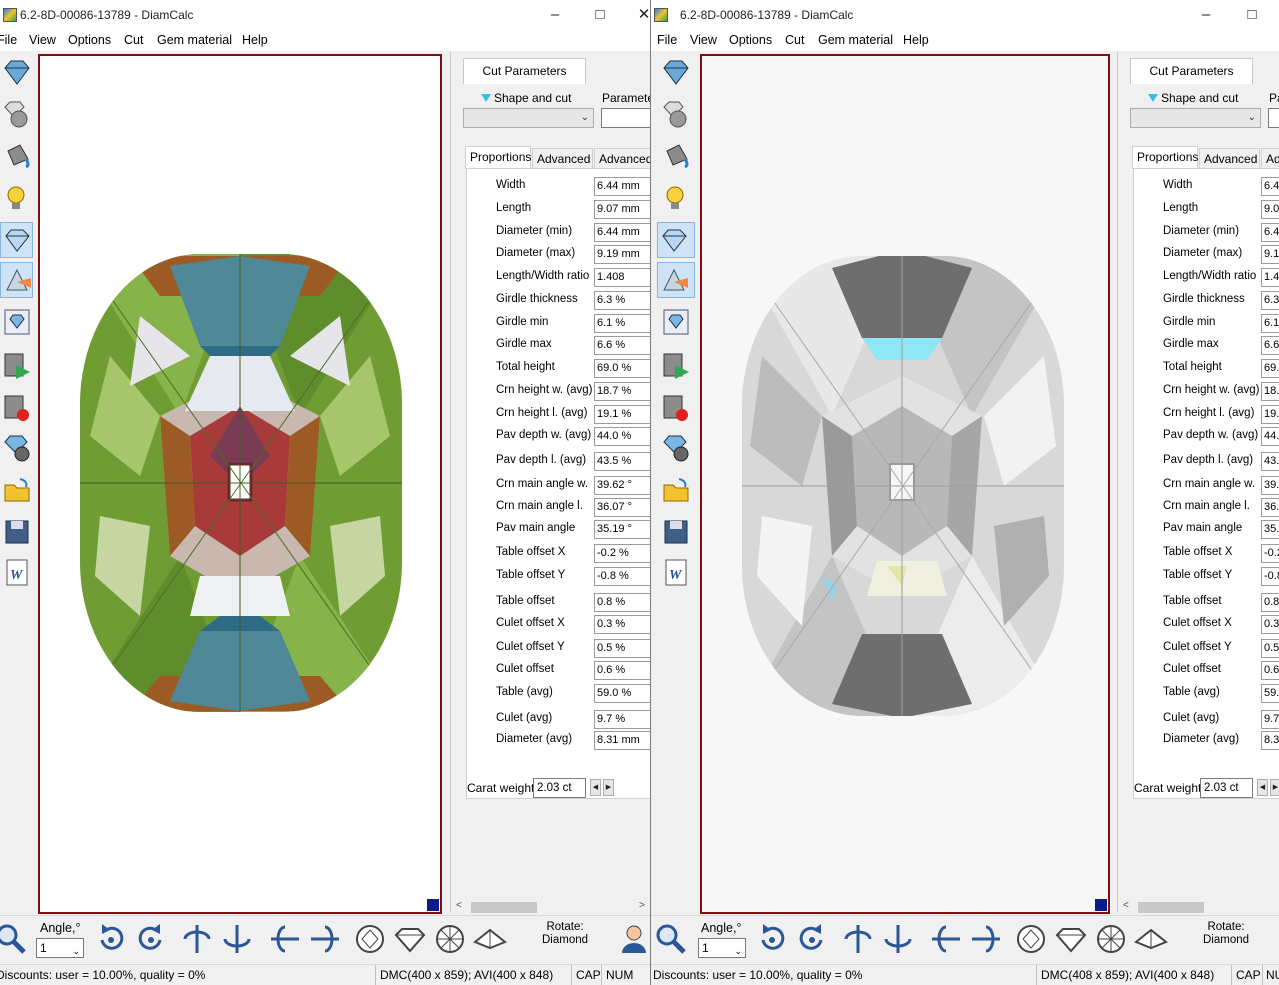 The image size is (1279, 985). Describe the element at coordinates (675, 322) in the screenshot. I see `gem-report-icon` at that location.